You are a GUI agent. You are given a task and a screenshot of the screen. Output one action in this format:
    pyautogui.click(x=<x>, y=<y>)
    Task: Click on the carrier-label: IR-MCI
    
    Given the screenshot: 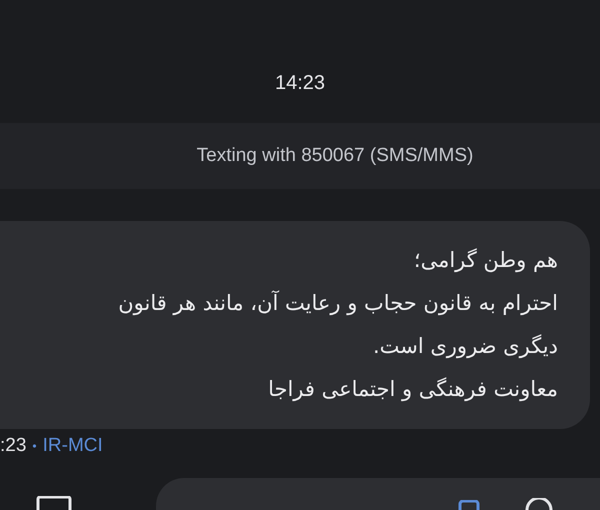 What is the action you would take?
    pyautogui.click(x=72, y=446)
    